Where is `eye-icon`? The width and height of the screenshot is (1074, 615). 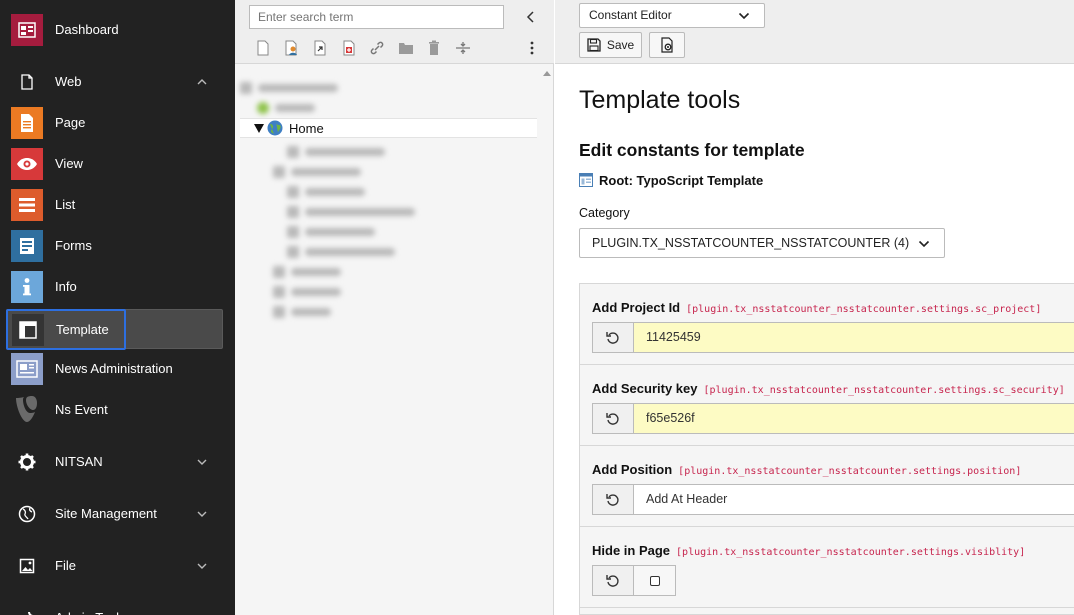 eye-icon is located at coordinates (27, 164).